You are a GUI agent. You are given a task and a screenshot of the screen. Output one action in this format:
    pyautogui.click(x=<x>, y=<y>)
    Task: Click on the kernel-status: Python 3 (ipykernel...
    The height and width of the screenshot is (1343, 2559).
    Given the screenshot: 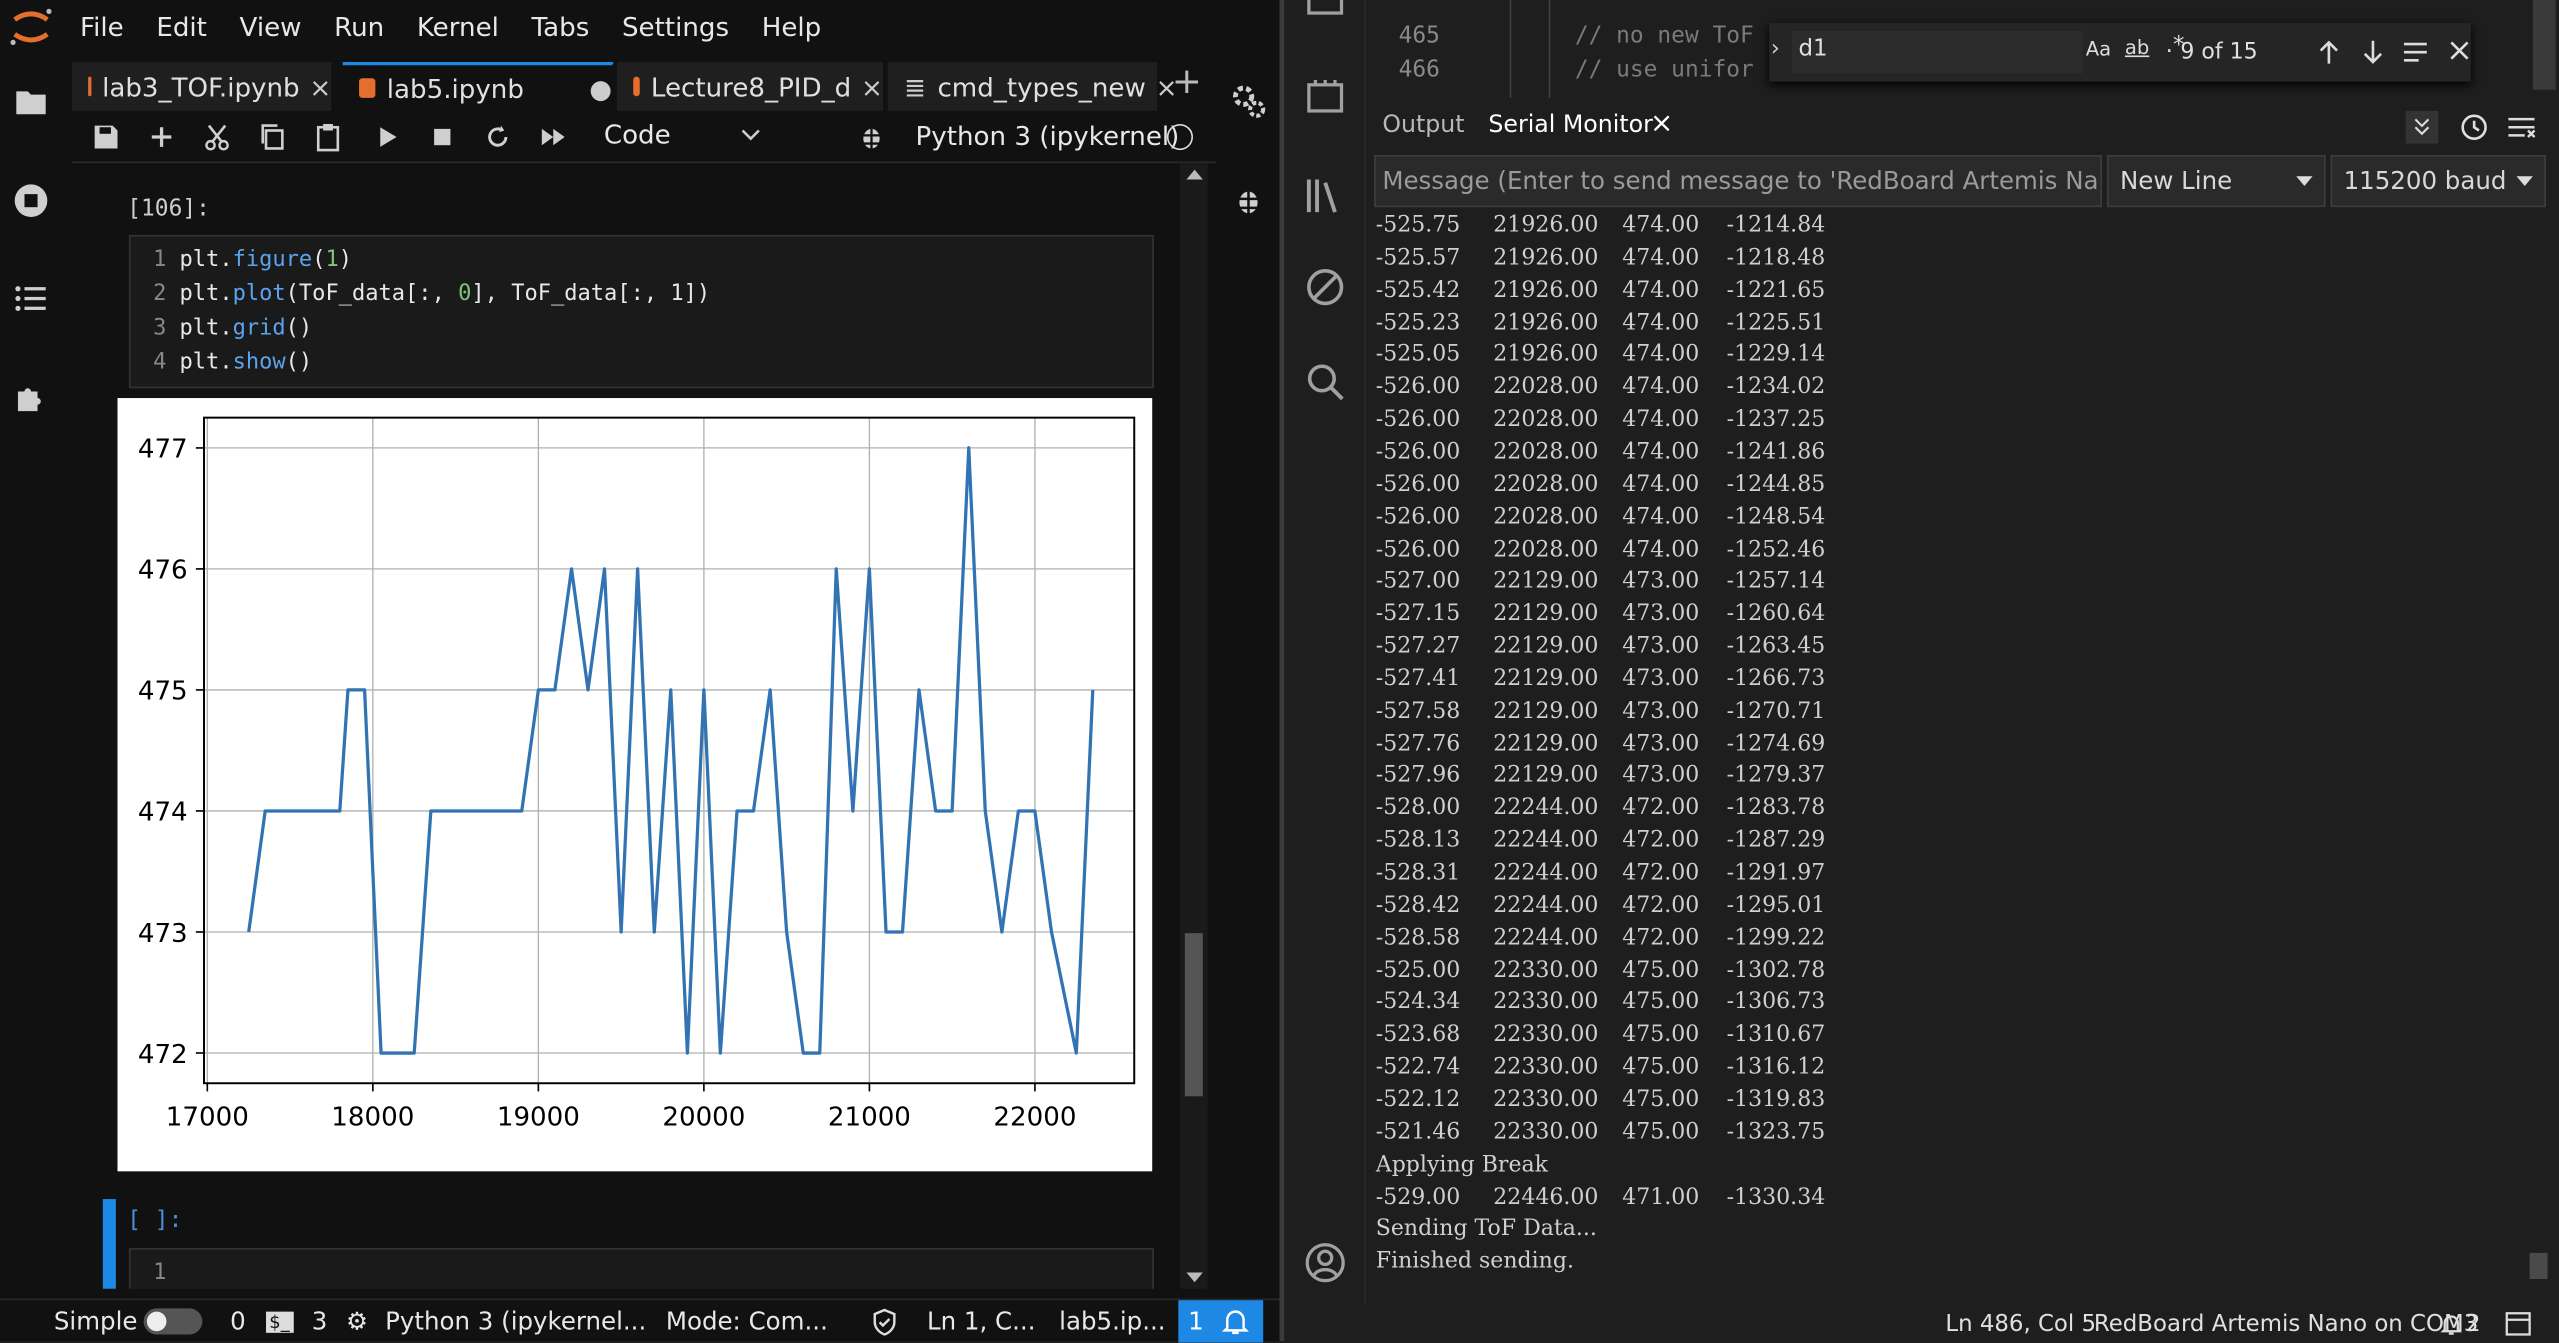 What is the action you would take?
    pyautogui.click(x=515, y=1321)
    